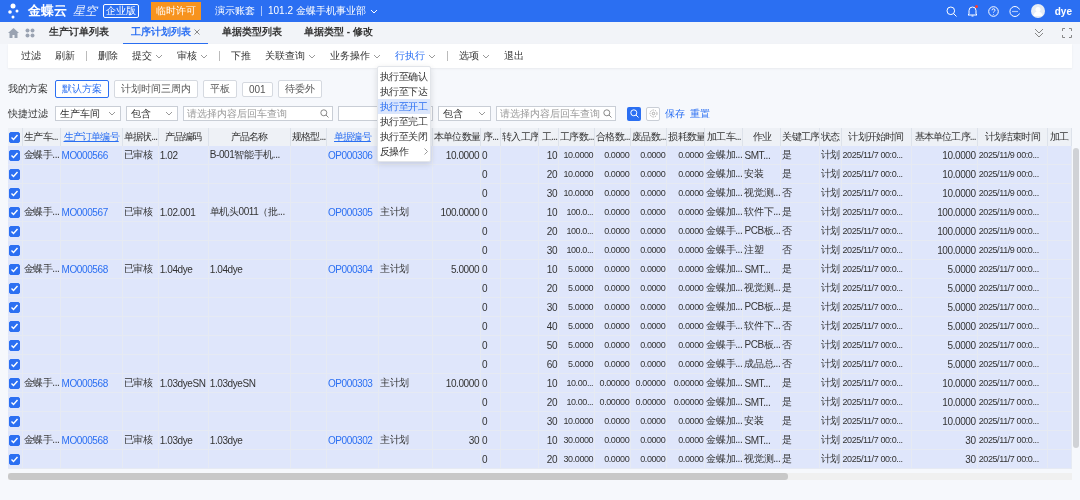 This screenshot has width=1080, height=500. Describe the element at coordinates (249, 137) in the screenshot. I see `column-header: 产品名称` at that location.